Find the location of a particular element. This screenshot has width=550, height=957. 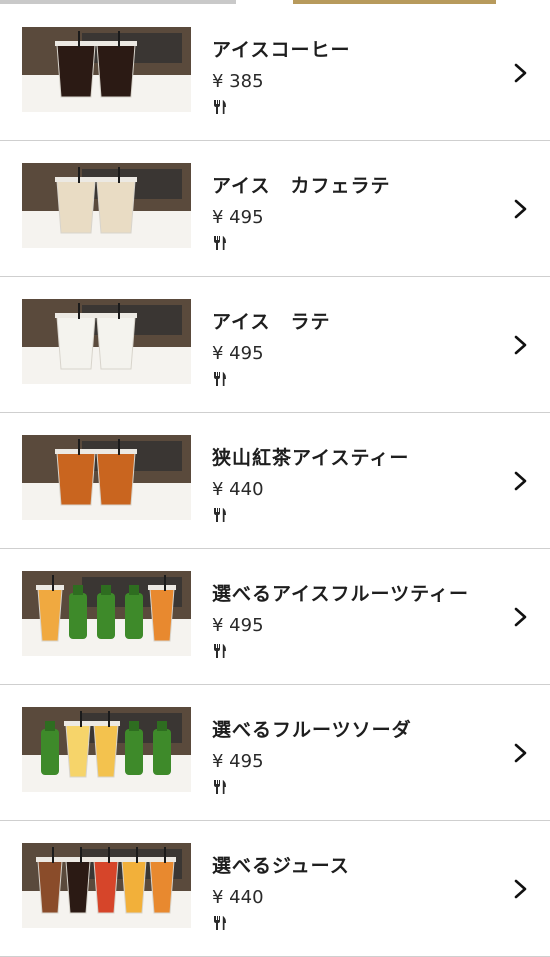

menu-item-name: 選べるジュース is located at coordinates (281, 866).